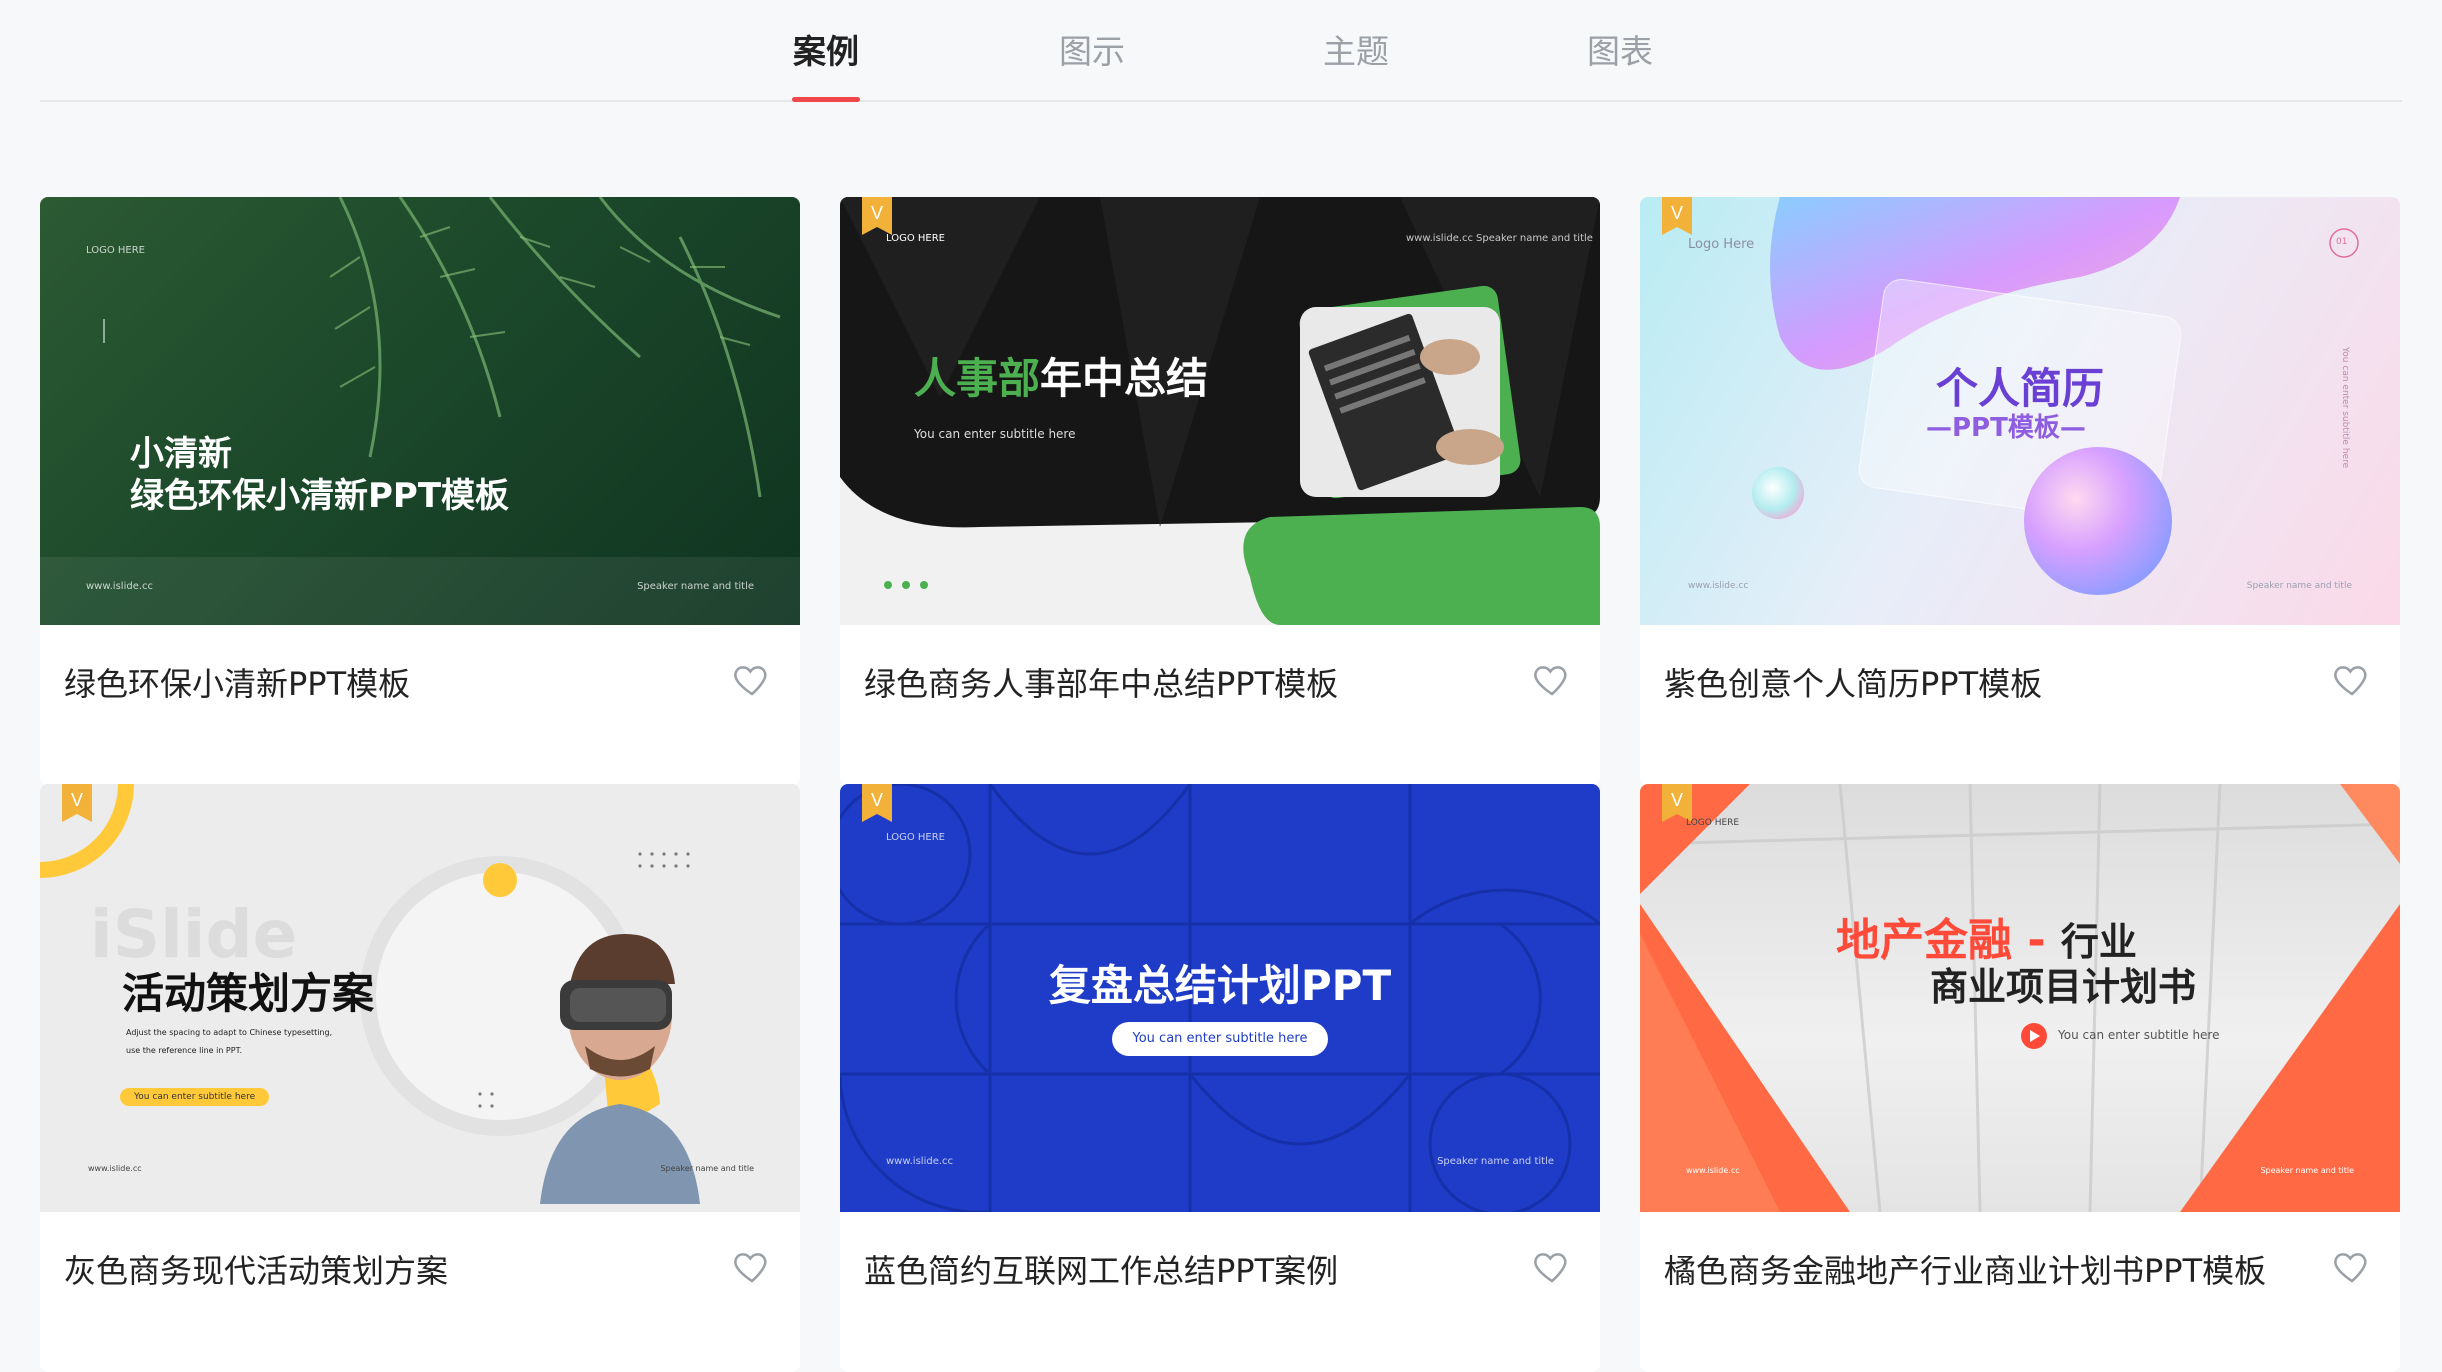 This screenshot has width=2442, height=1372. I want to click on thumb-subheading: —PPT模板—, so click(2006, 428).